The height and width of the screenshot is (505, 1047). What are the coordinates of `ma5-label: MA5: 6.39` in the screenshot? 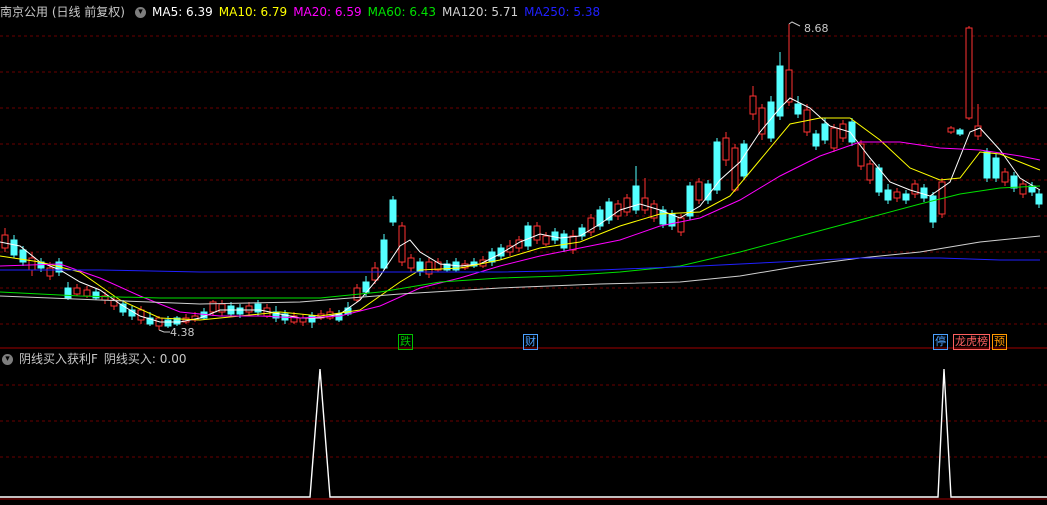 It's located at (182, 12).